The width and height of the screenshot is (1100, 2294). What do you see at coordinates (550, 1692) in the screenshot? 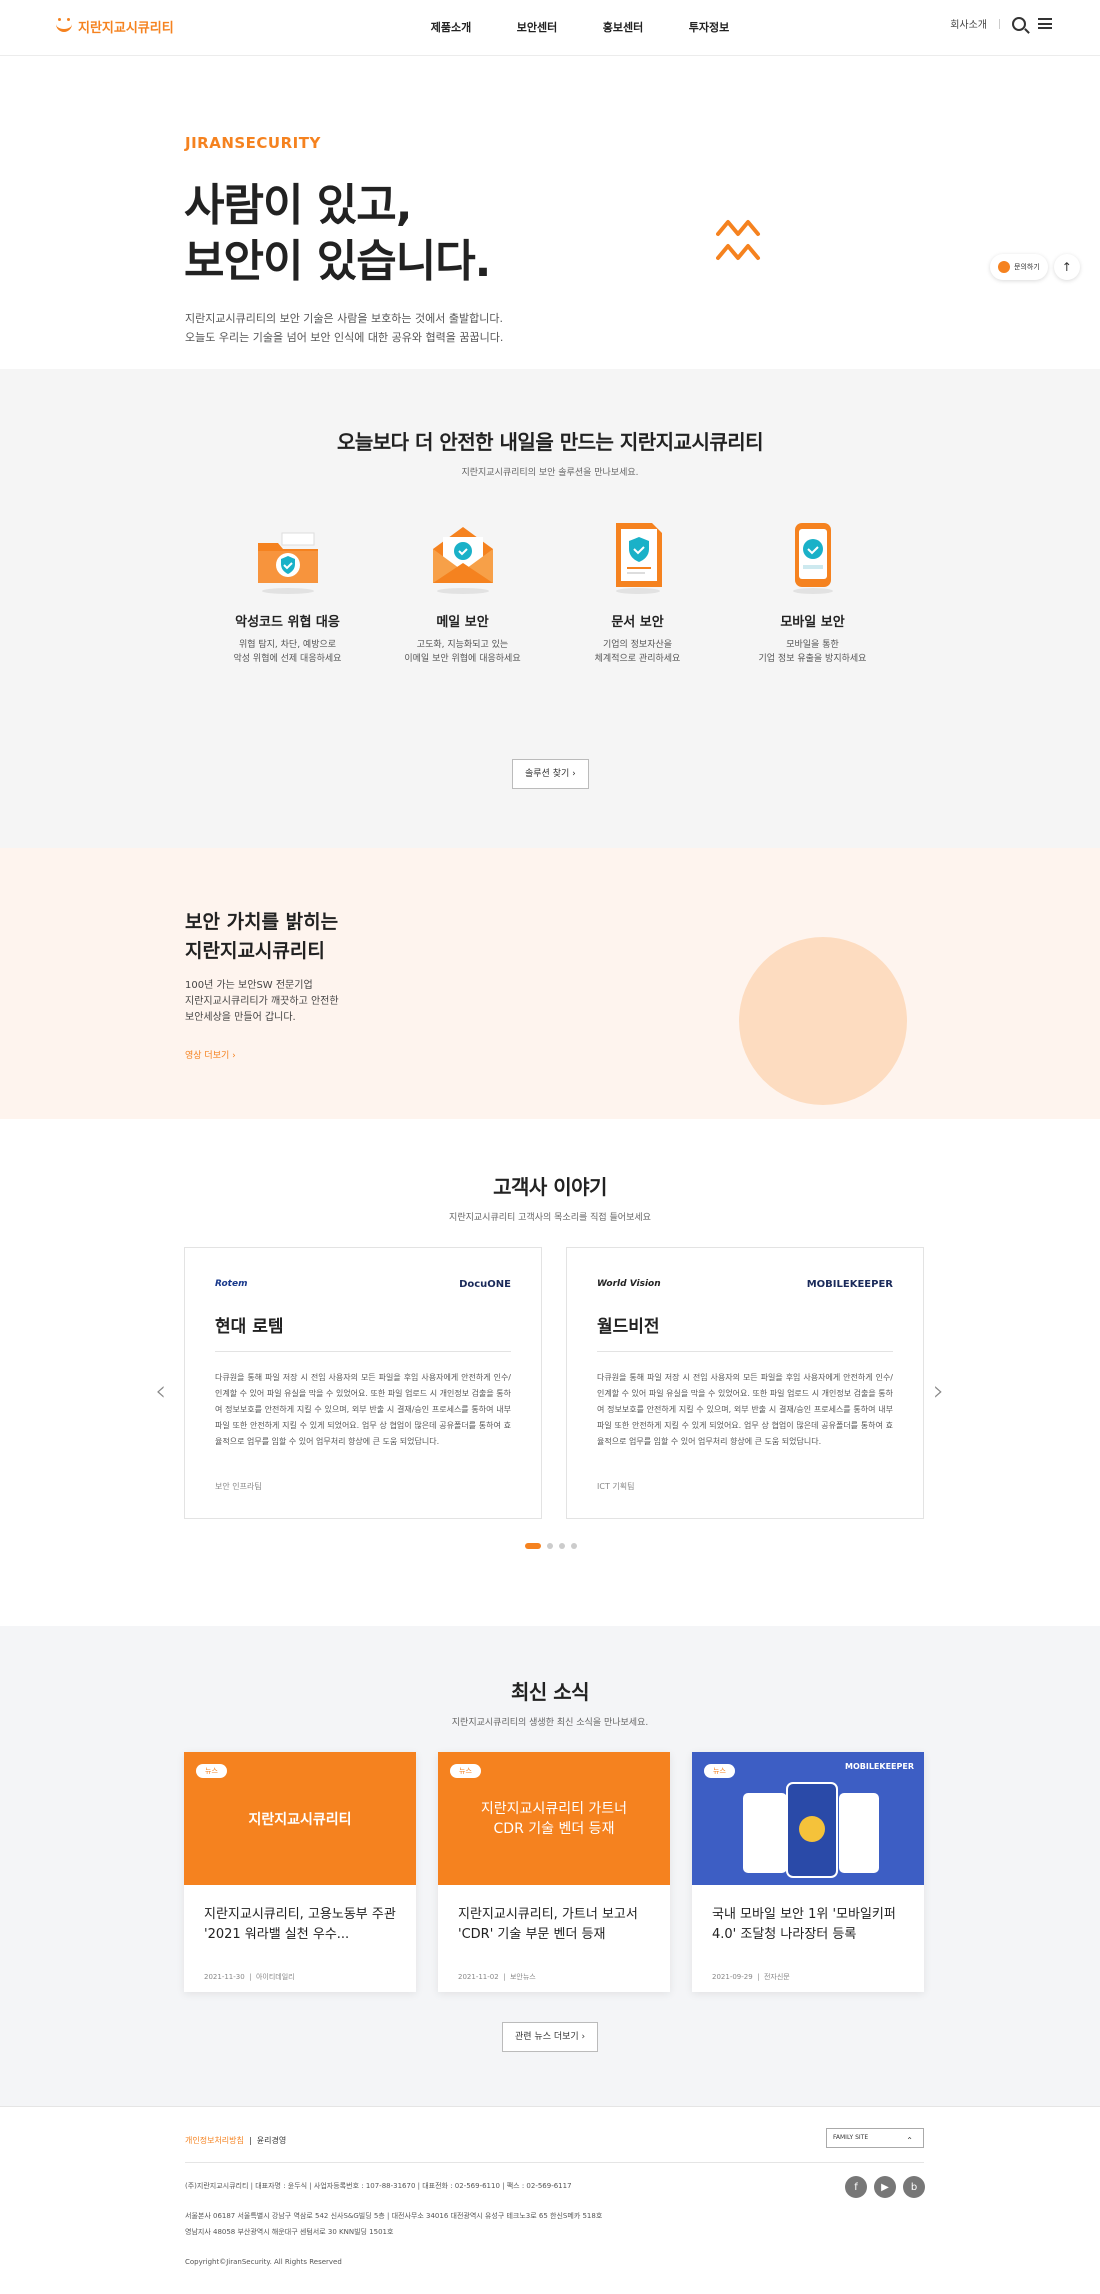
I see `news-title: 최신 소식` at bounding box center [550, 1692].